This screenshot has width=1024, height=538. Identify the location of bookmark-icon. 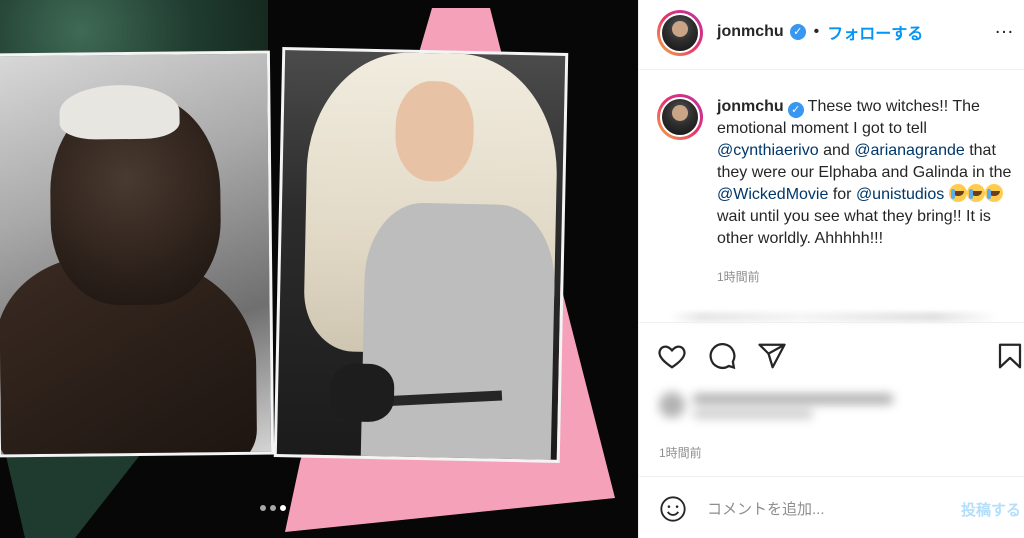
(1009, 356).